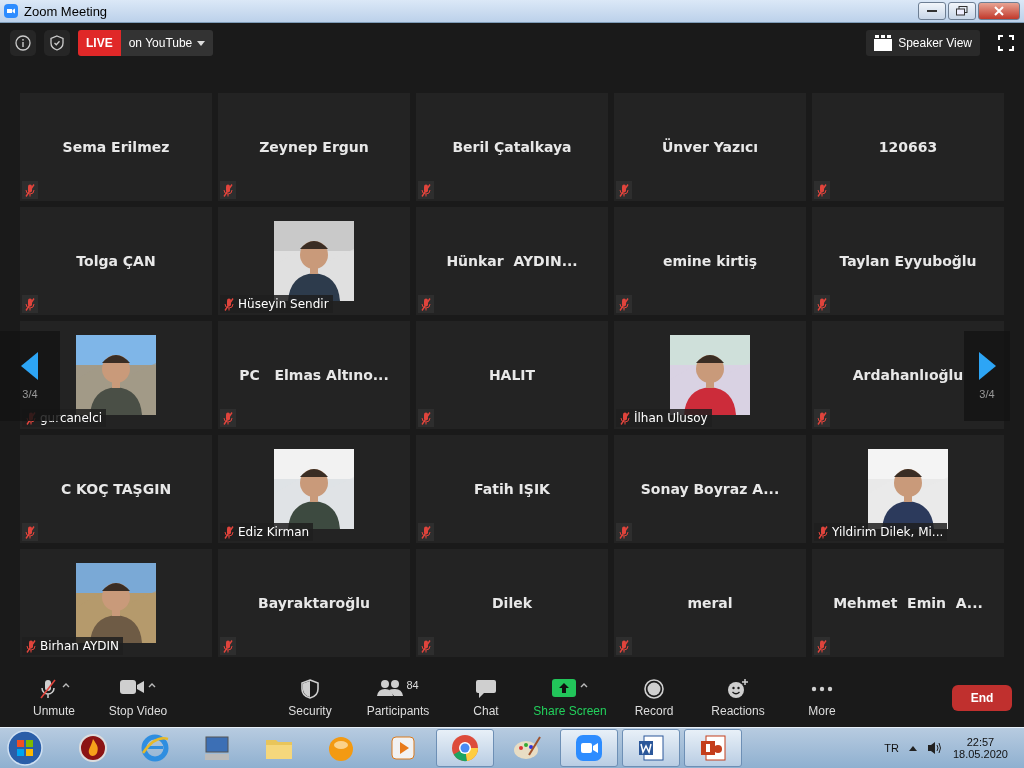 This screenshot has height=768, width=1024. What do you see at coordinates (570, 698) in the screenshot?
I see `share-toolbar-button: Share Screen` at bounding box center [570, 698].